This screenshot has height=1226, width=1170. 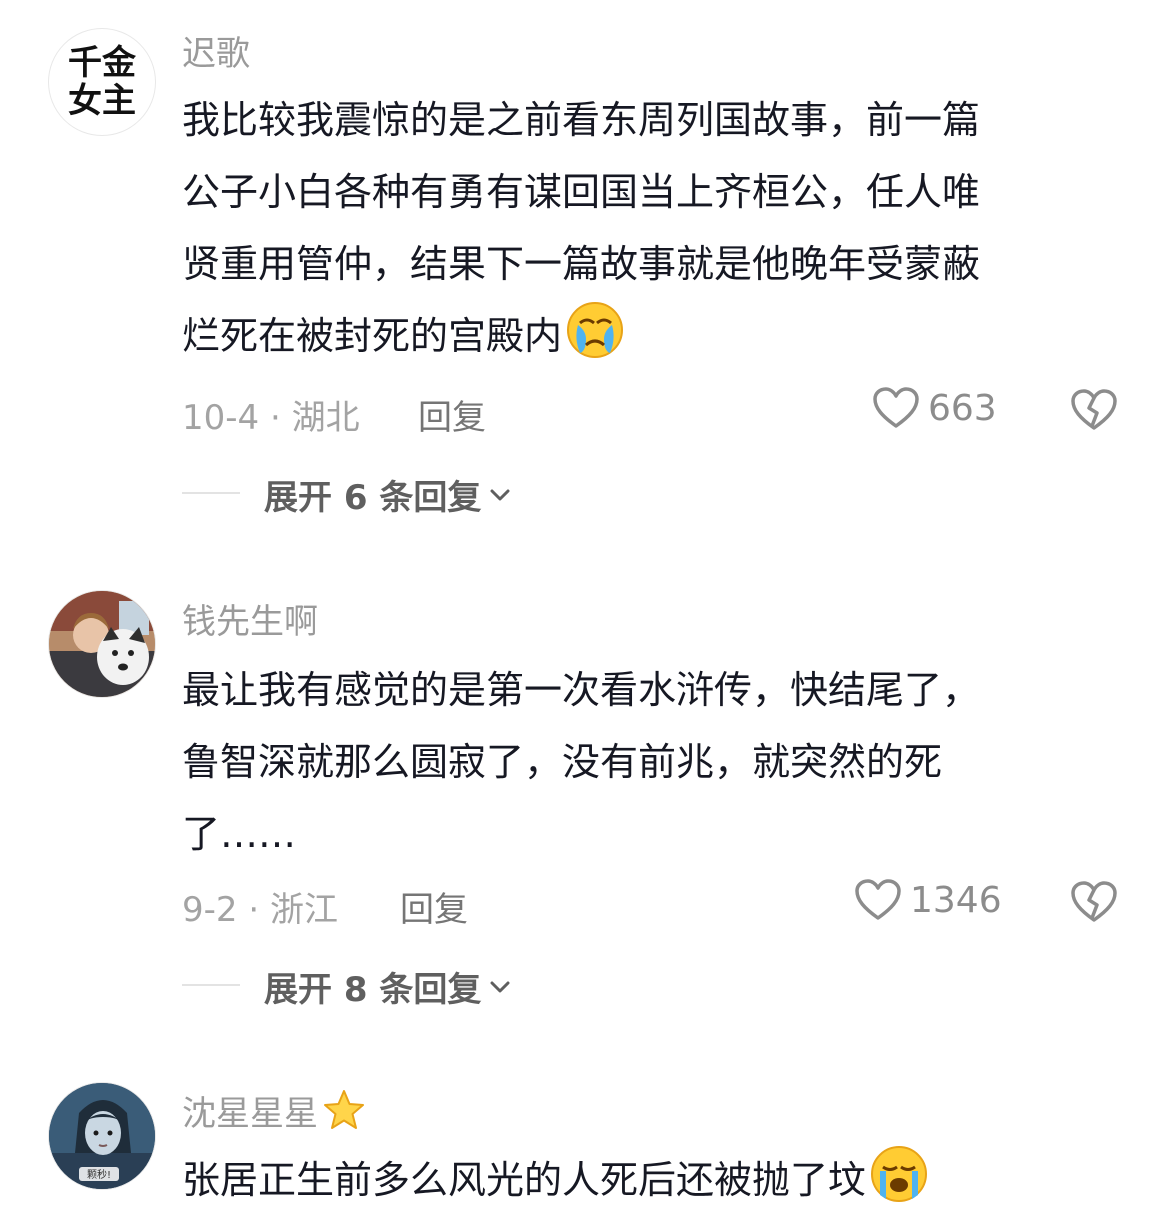 I want to click on avatar: 颗秒!, so click(x=102, y=1136).